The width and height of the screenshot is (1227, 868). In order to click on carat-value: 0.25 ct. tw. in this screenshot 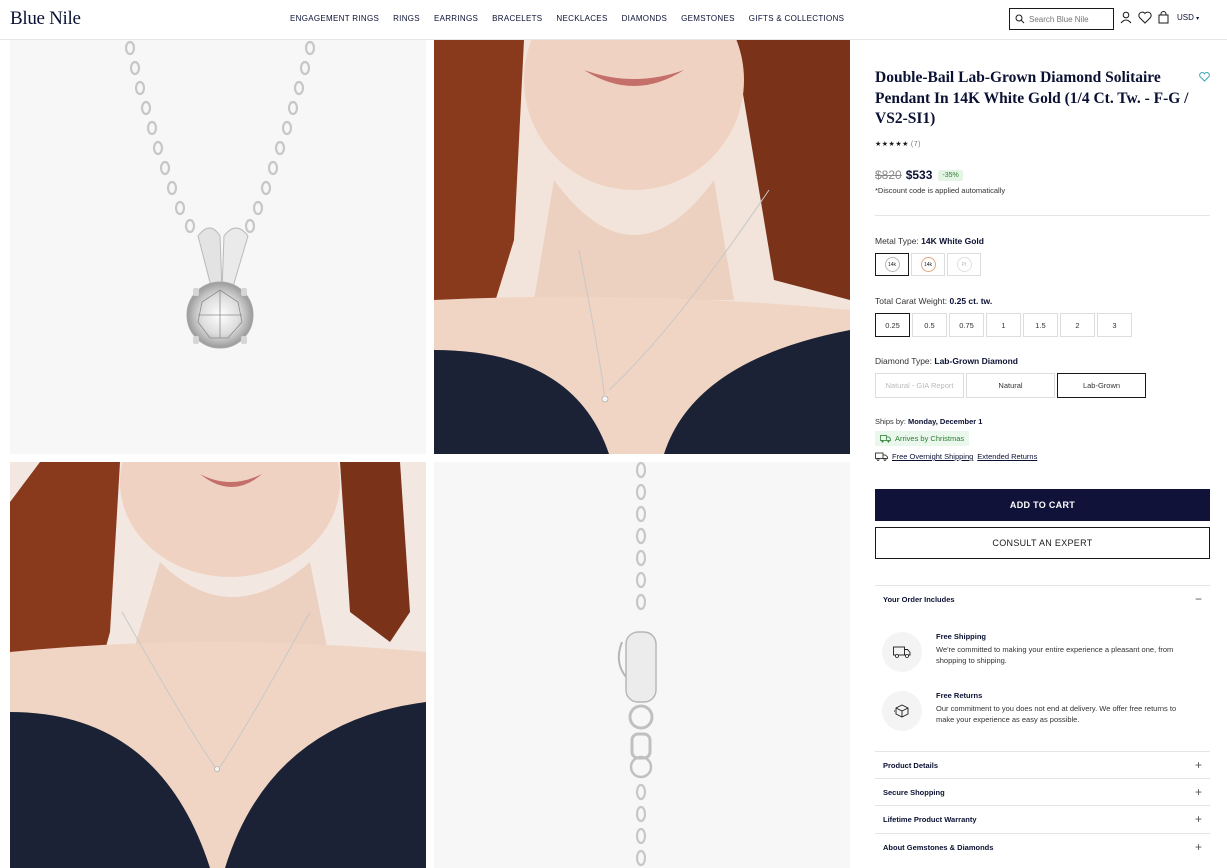, I will do `click(971, 301)`.